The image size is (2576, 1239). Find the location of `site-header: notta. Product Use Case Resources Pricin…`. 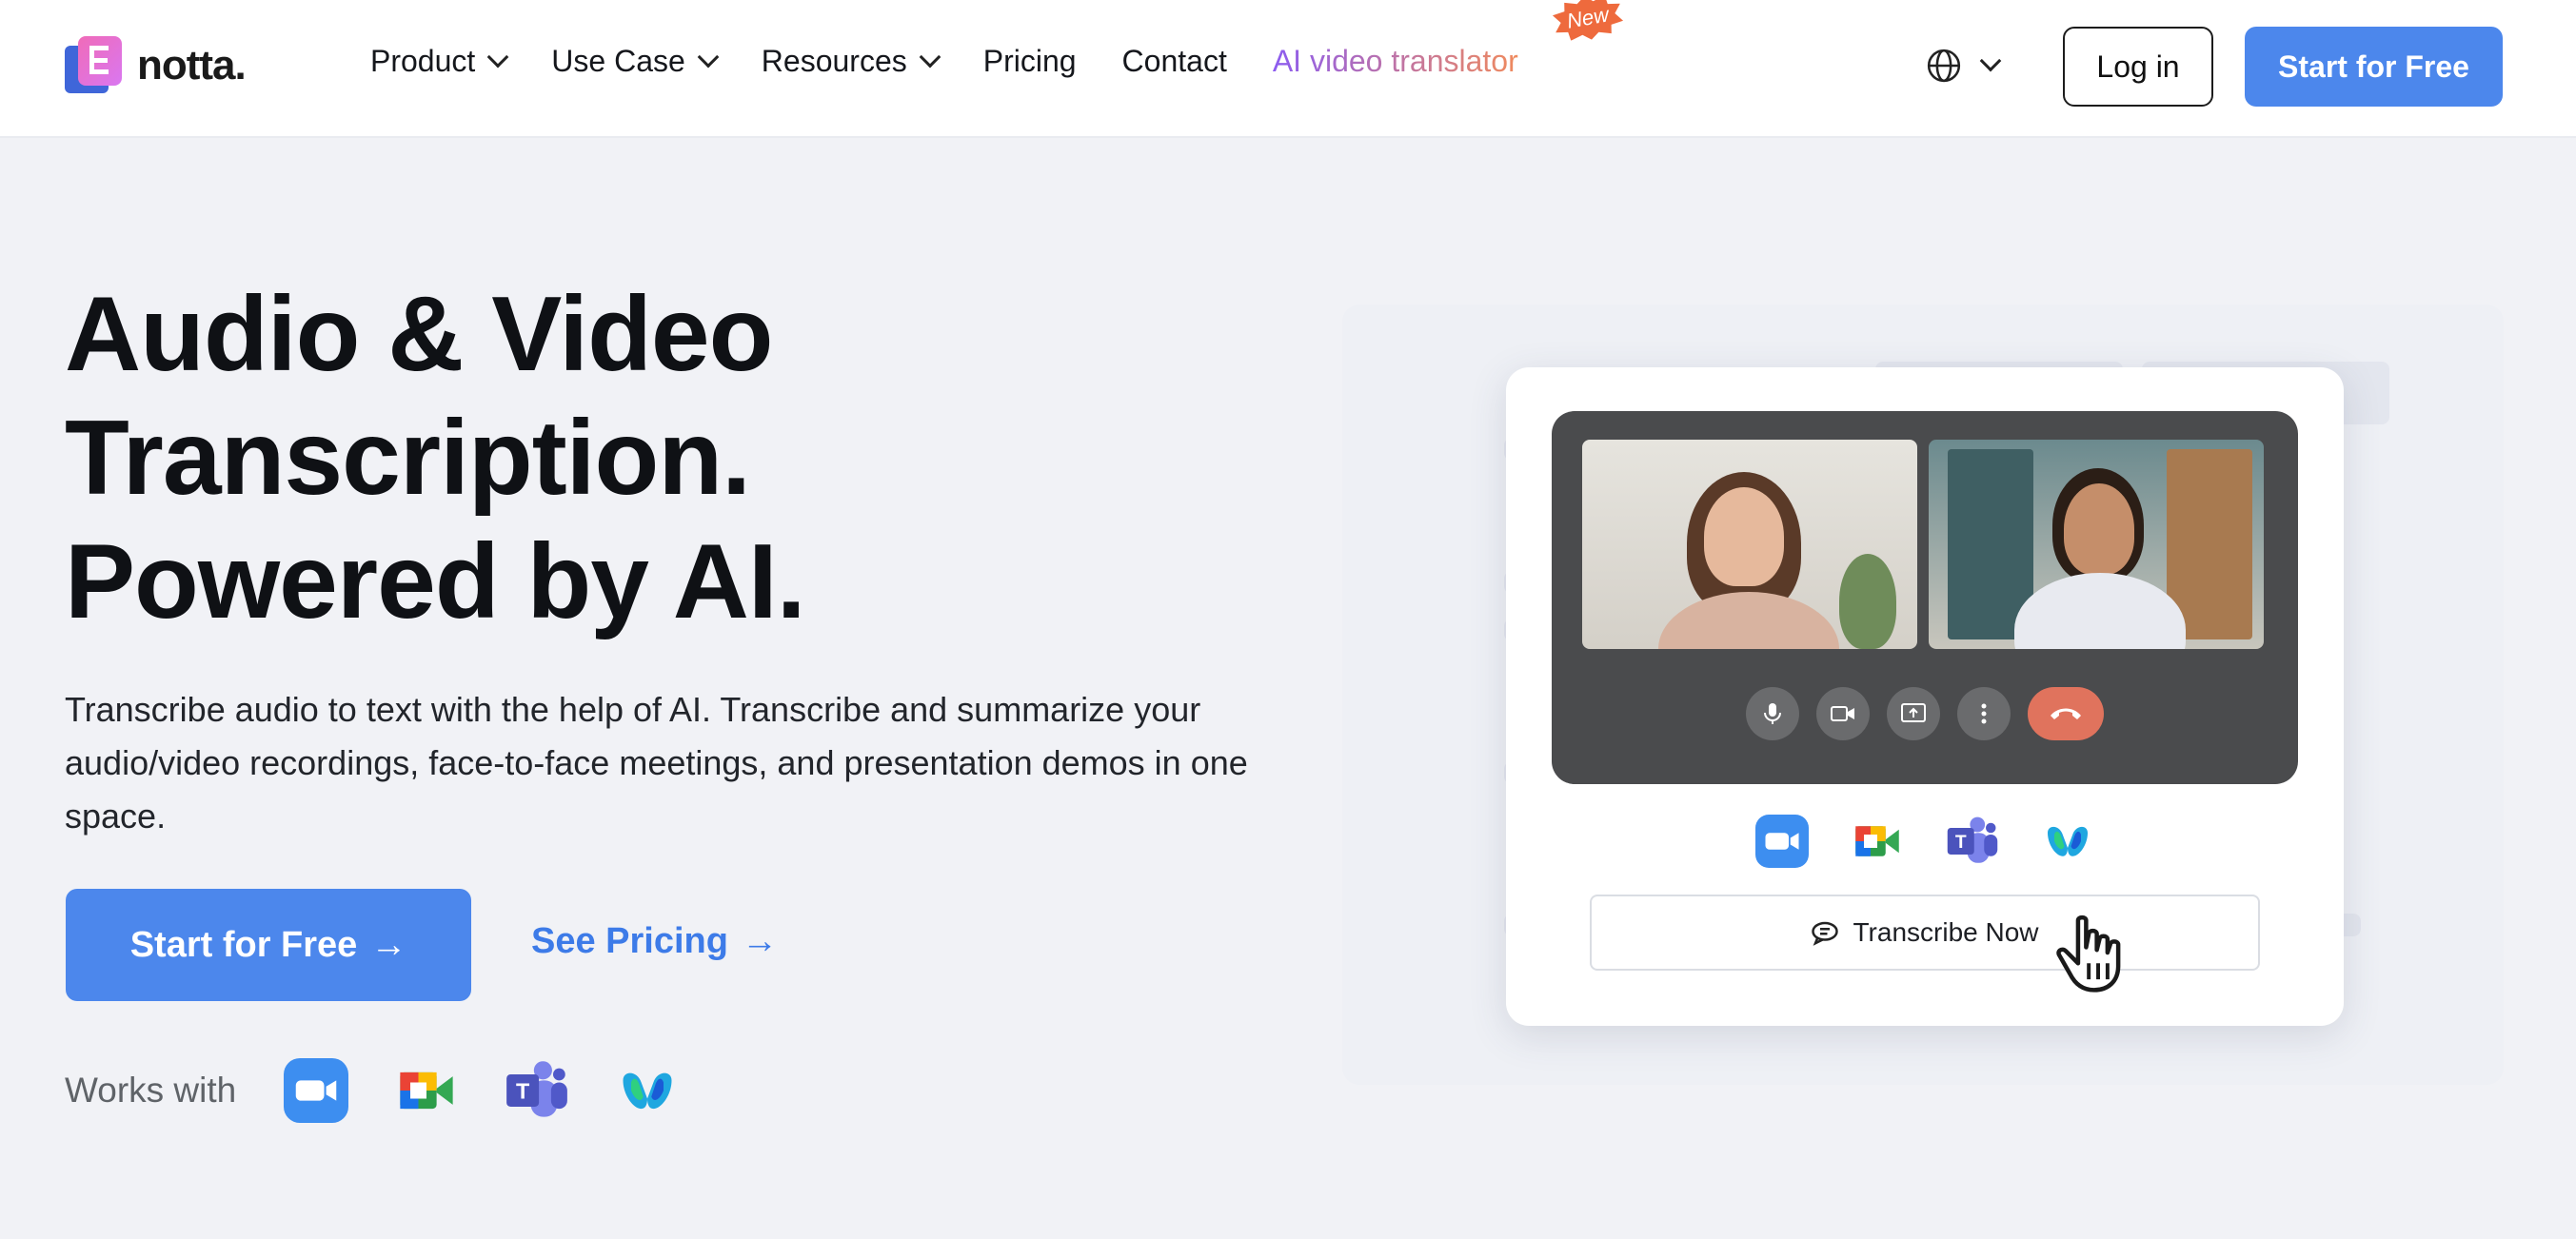

site-header: notta. Product Use Case Resources Pricin… is located at coordinates (1288, 69).